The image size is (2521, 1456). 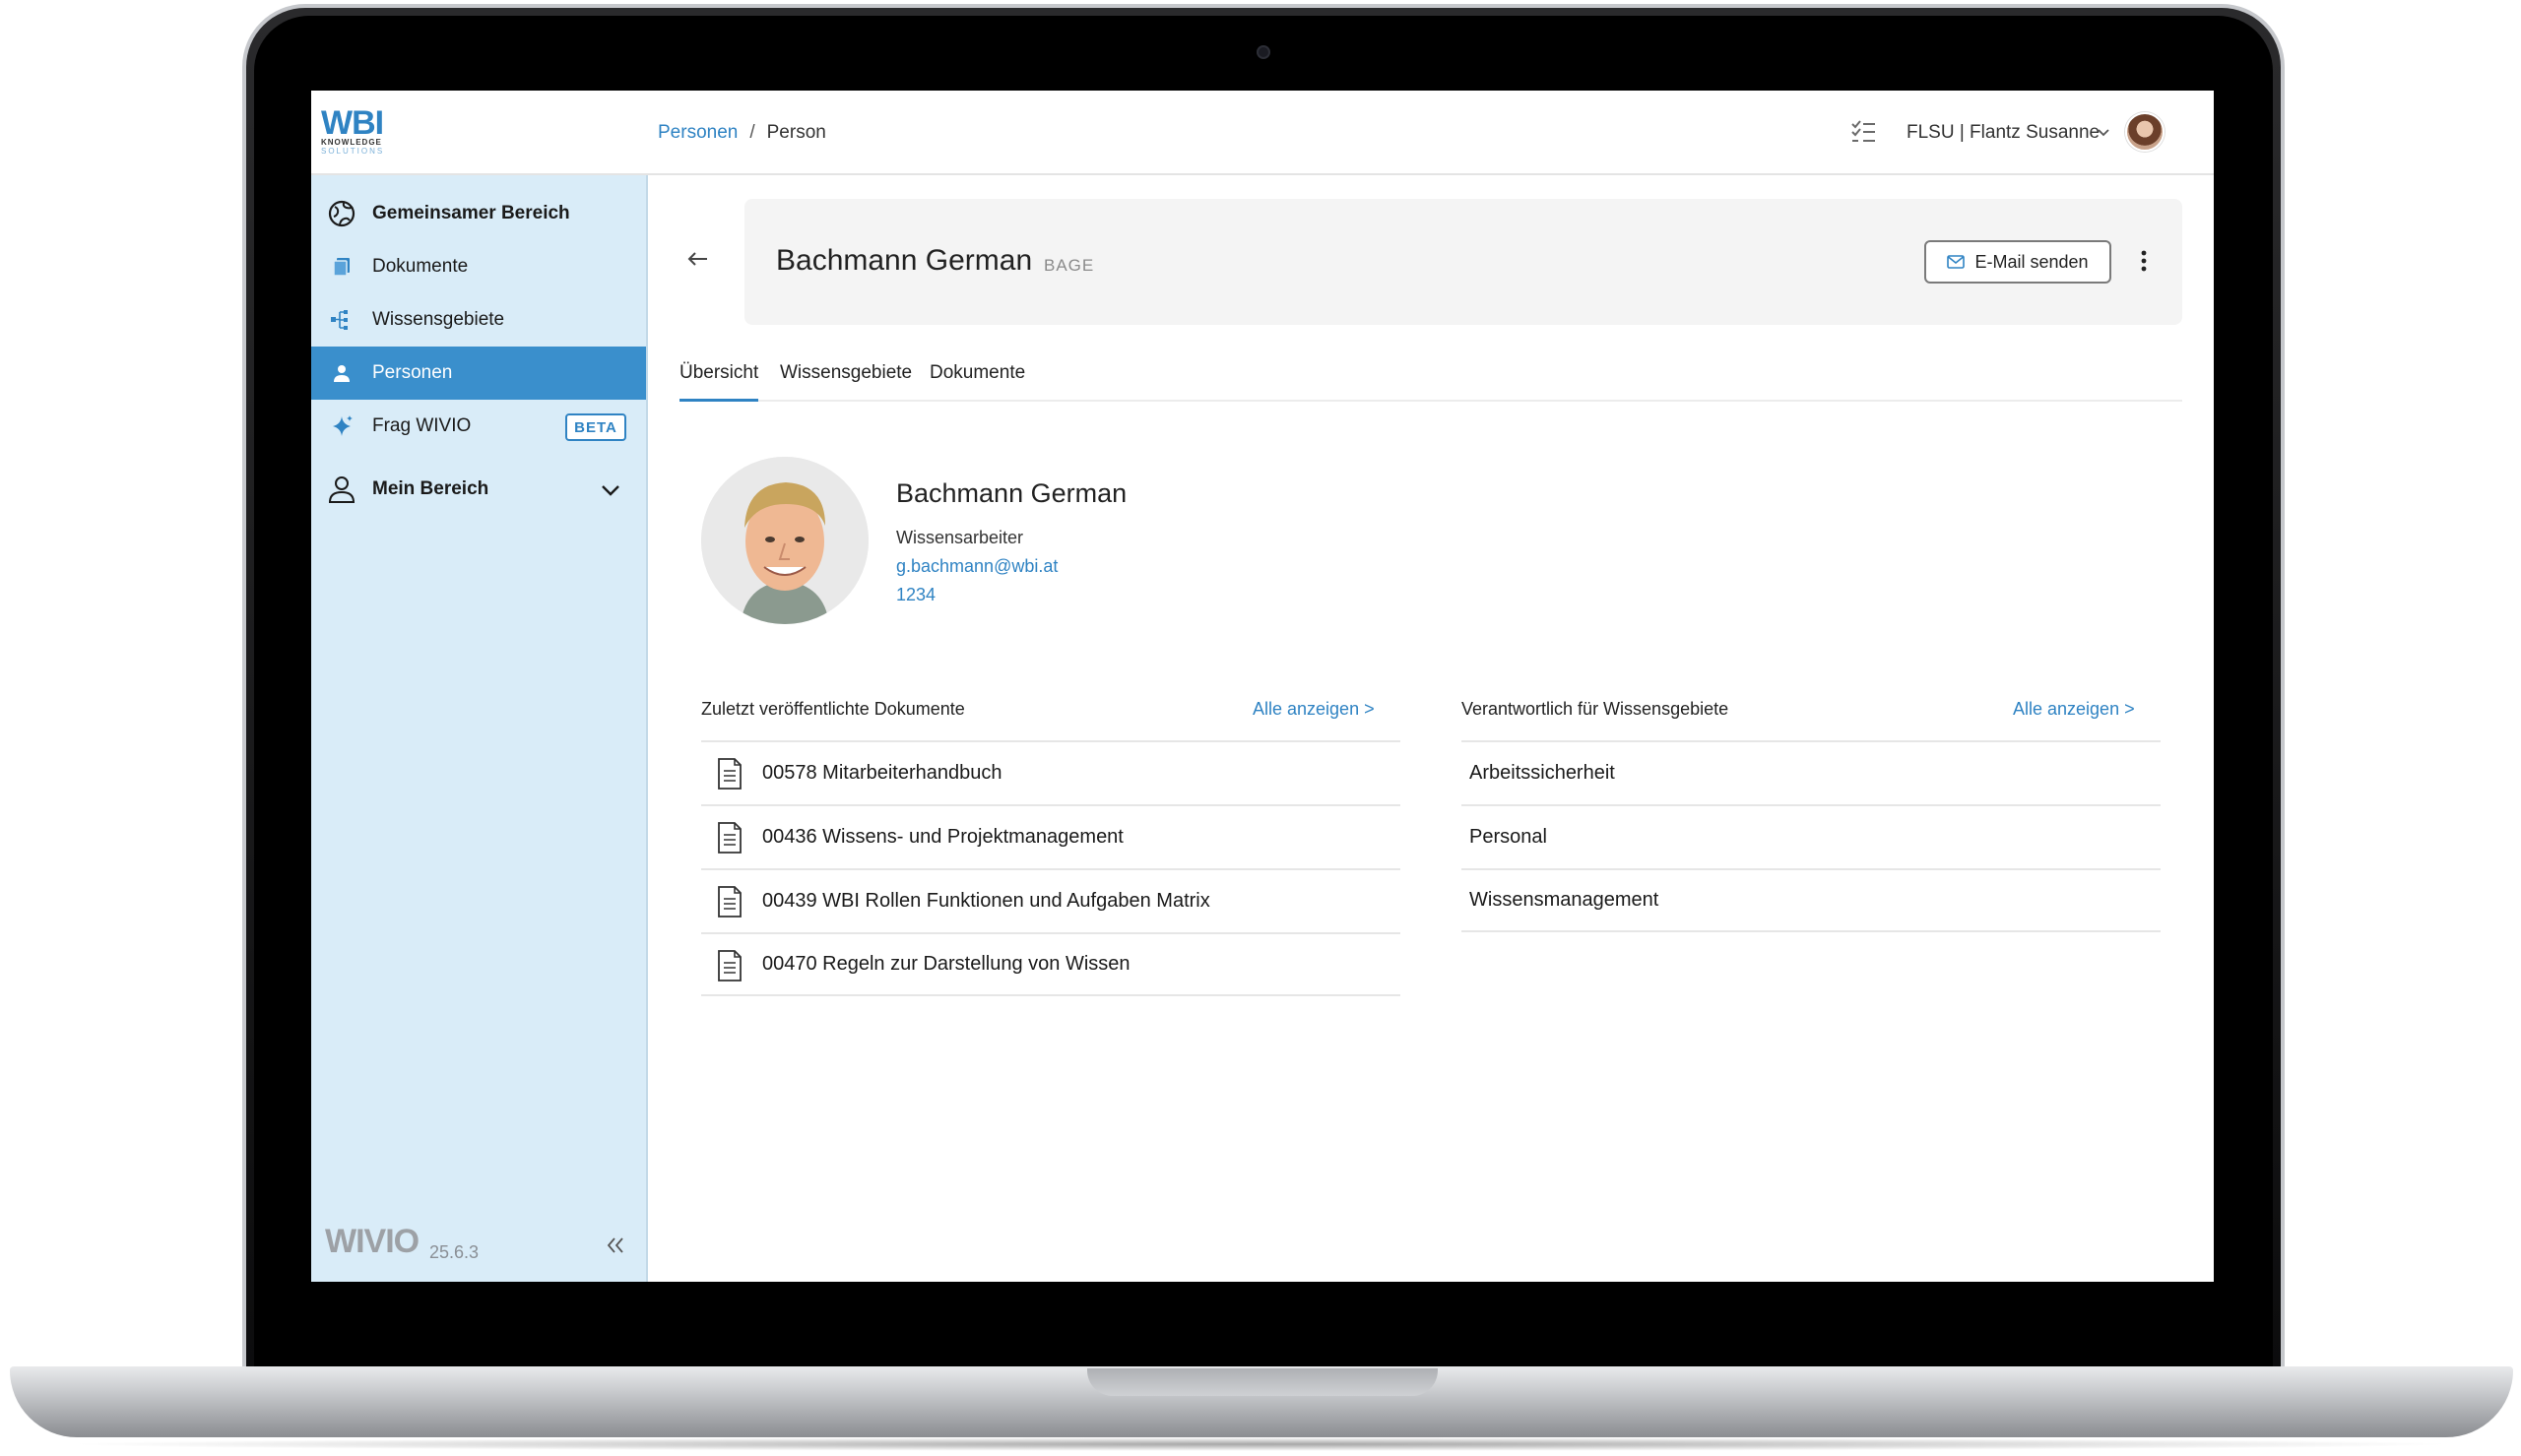 I want to click on tab-dokumente: Dokumente, so click(x=977, y=382).